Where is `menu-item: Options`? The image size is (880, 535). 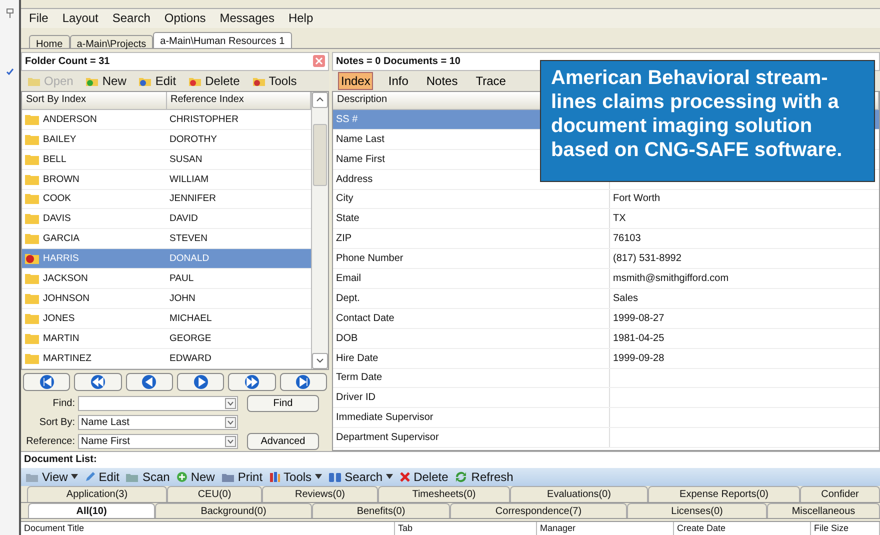
menu-item: Options is located at coordinates (185, 18).